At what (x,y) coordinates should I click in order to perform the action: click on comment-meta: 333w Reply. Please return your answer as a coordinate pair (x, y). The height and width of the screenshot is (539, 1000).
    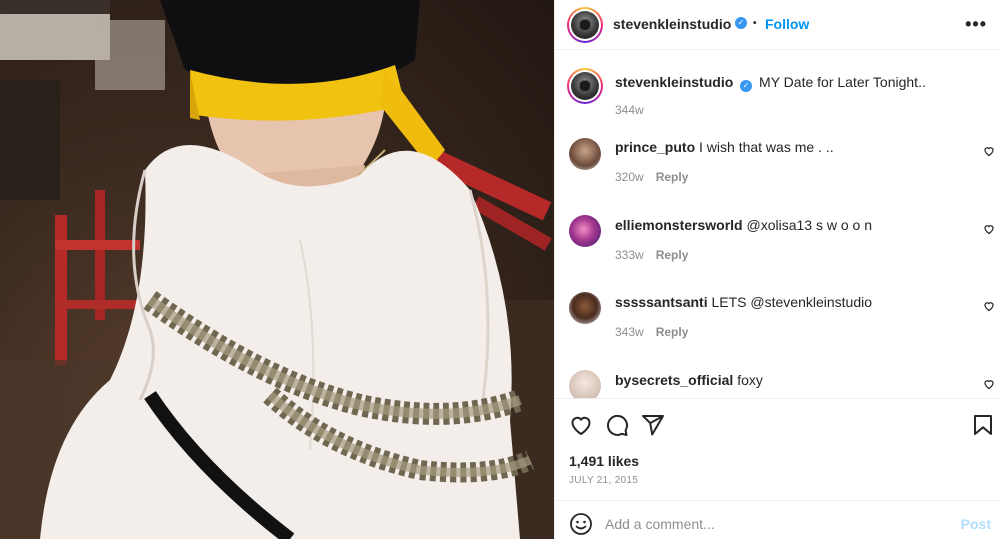
    Looking at the image, I should click on (651, 255).